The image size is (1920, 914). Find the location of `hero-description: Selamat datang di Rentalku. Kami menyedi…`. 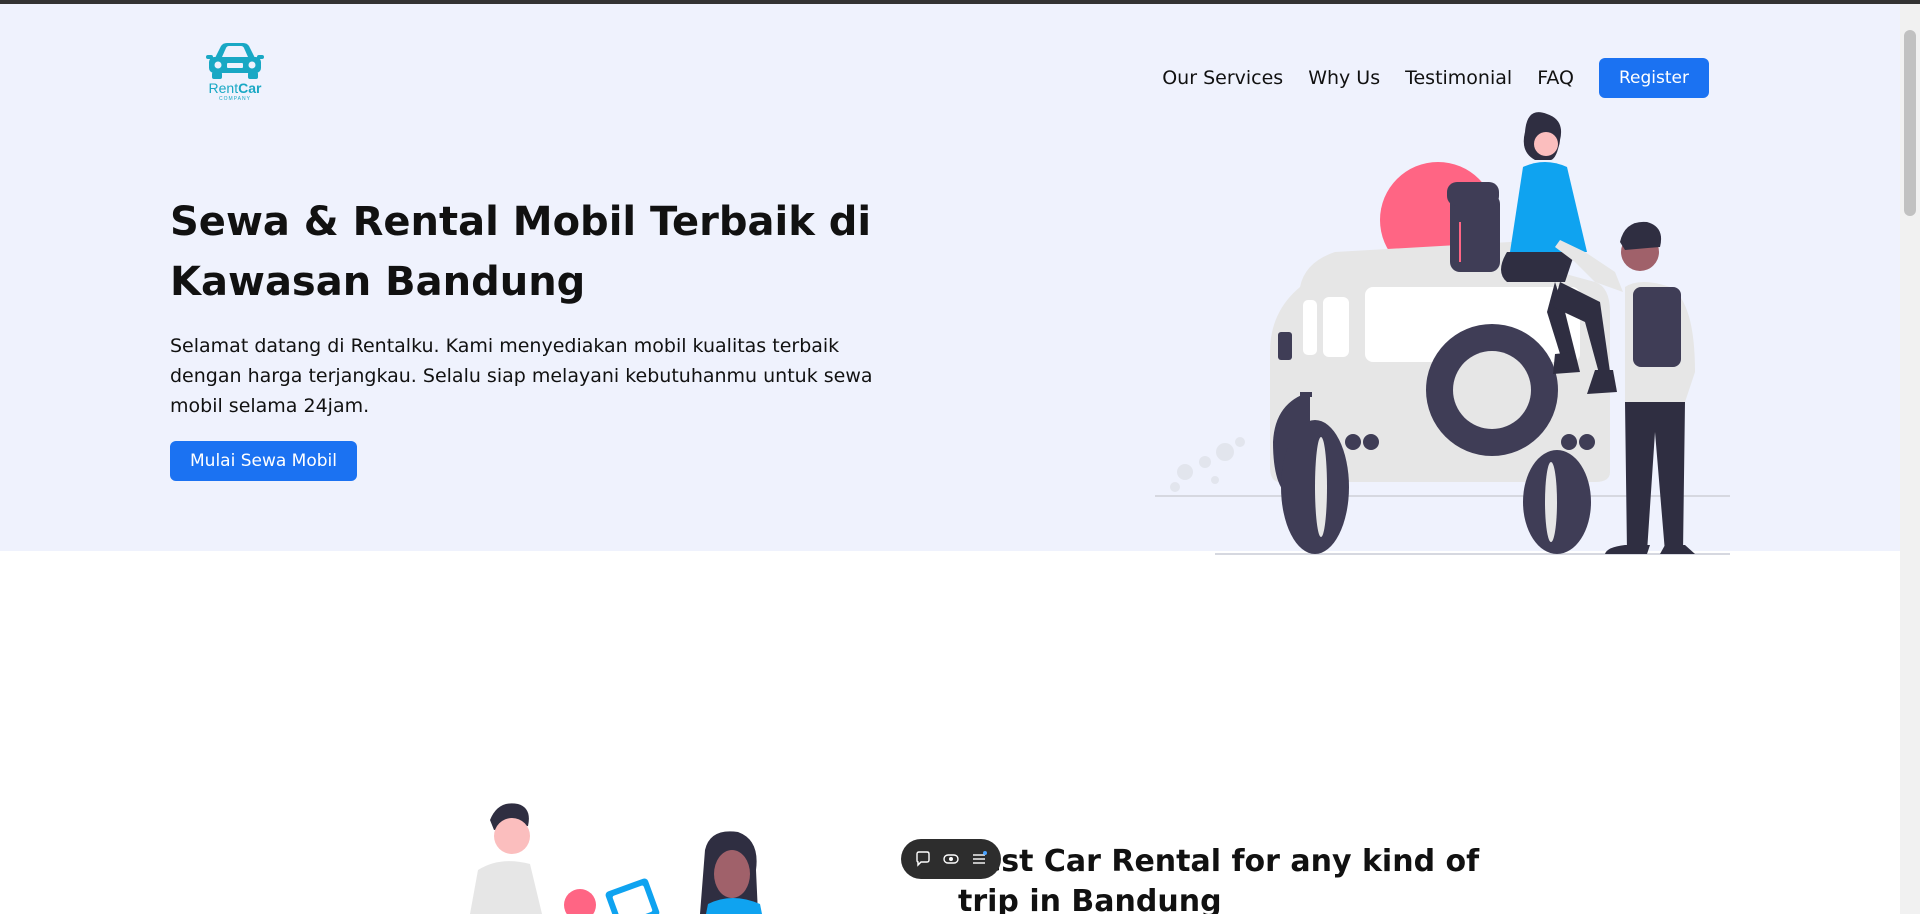

hero-description: Selamat datang di Rentalku. Kami menyedi… is located at coordinates (521, 376).